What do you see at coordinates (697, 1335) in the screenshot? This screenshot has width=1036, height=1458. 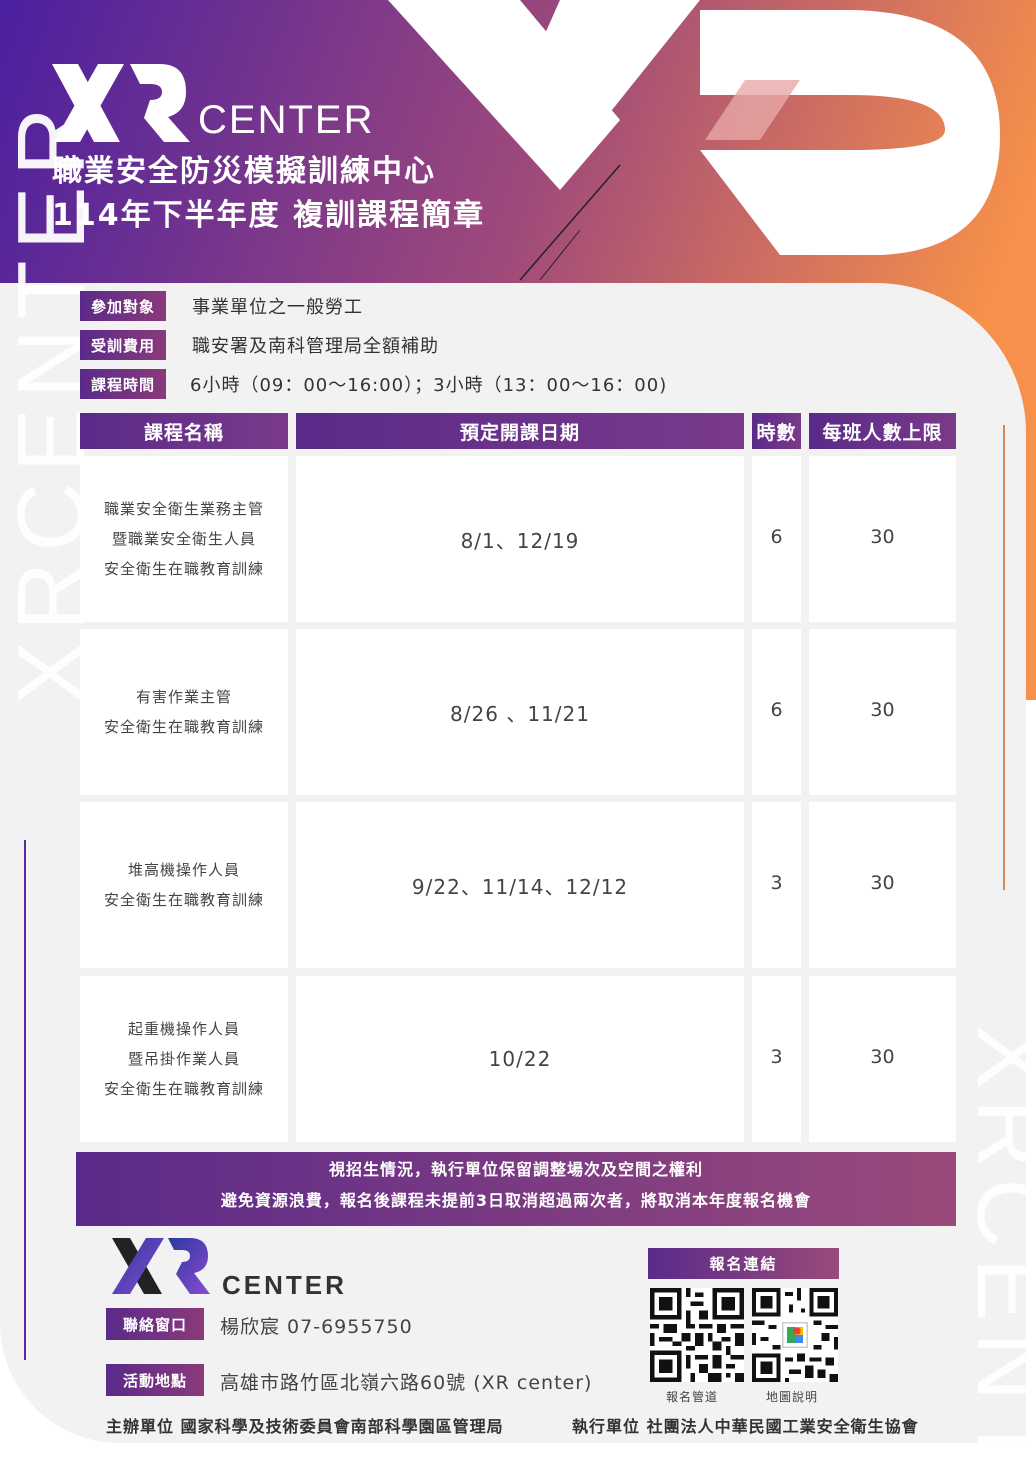 I see `registration-qr-code-icon` at bounding box center [697, 1335].